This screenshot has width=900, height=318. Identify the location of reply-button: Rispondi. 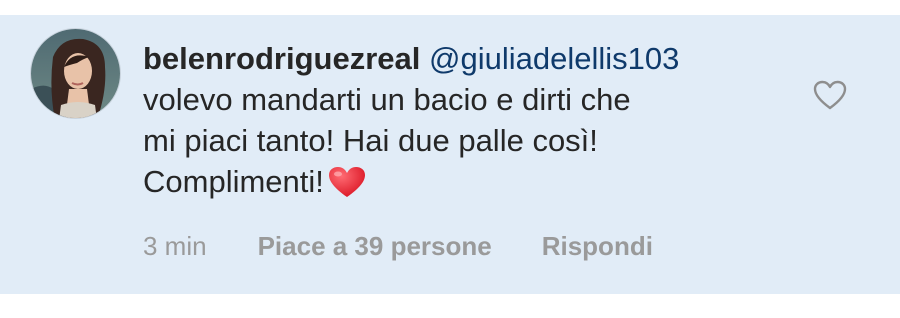
(597, 246).